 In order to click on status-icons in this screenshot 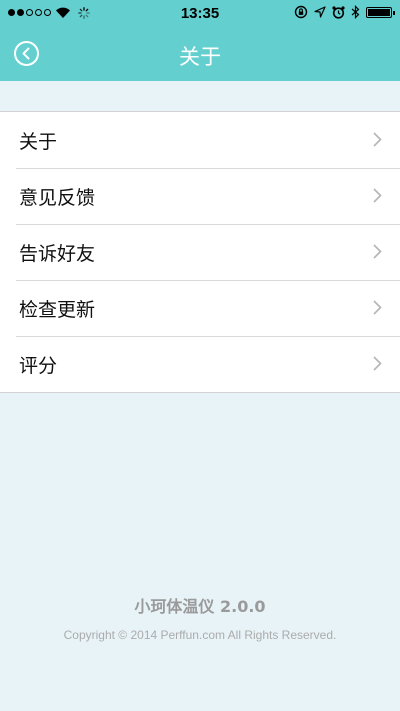, I will do `click(344, 12)`.